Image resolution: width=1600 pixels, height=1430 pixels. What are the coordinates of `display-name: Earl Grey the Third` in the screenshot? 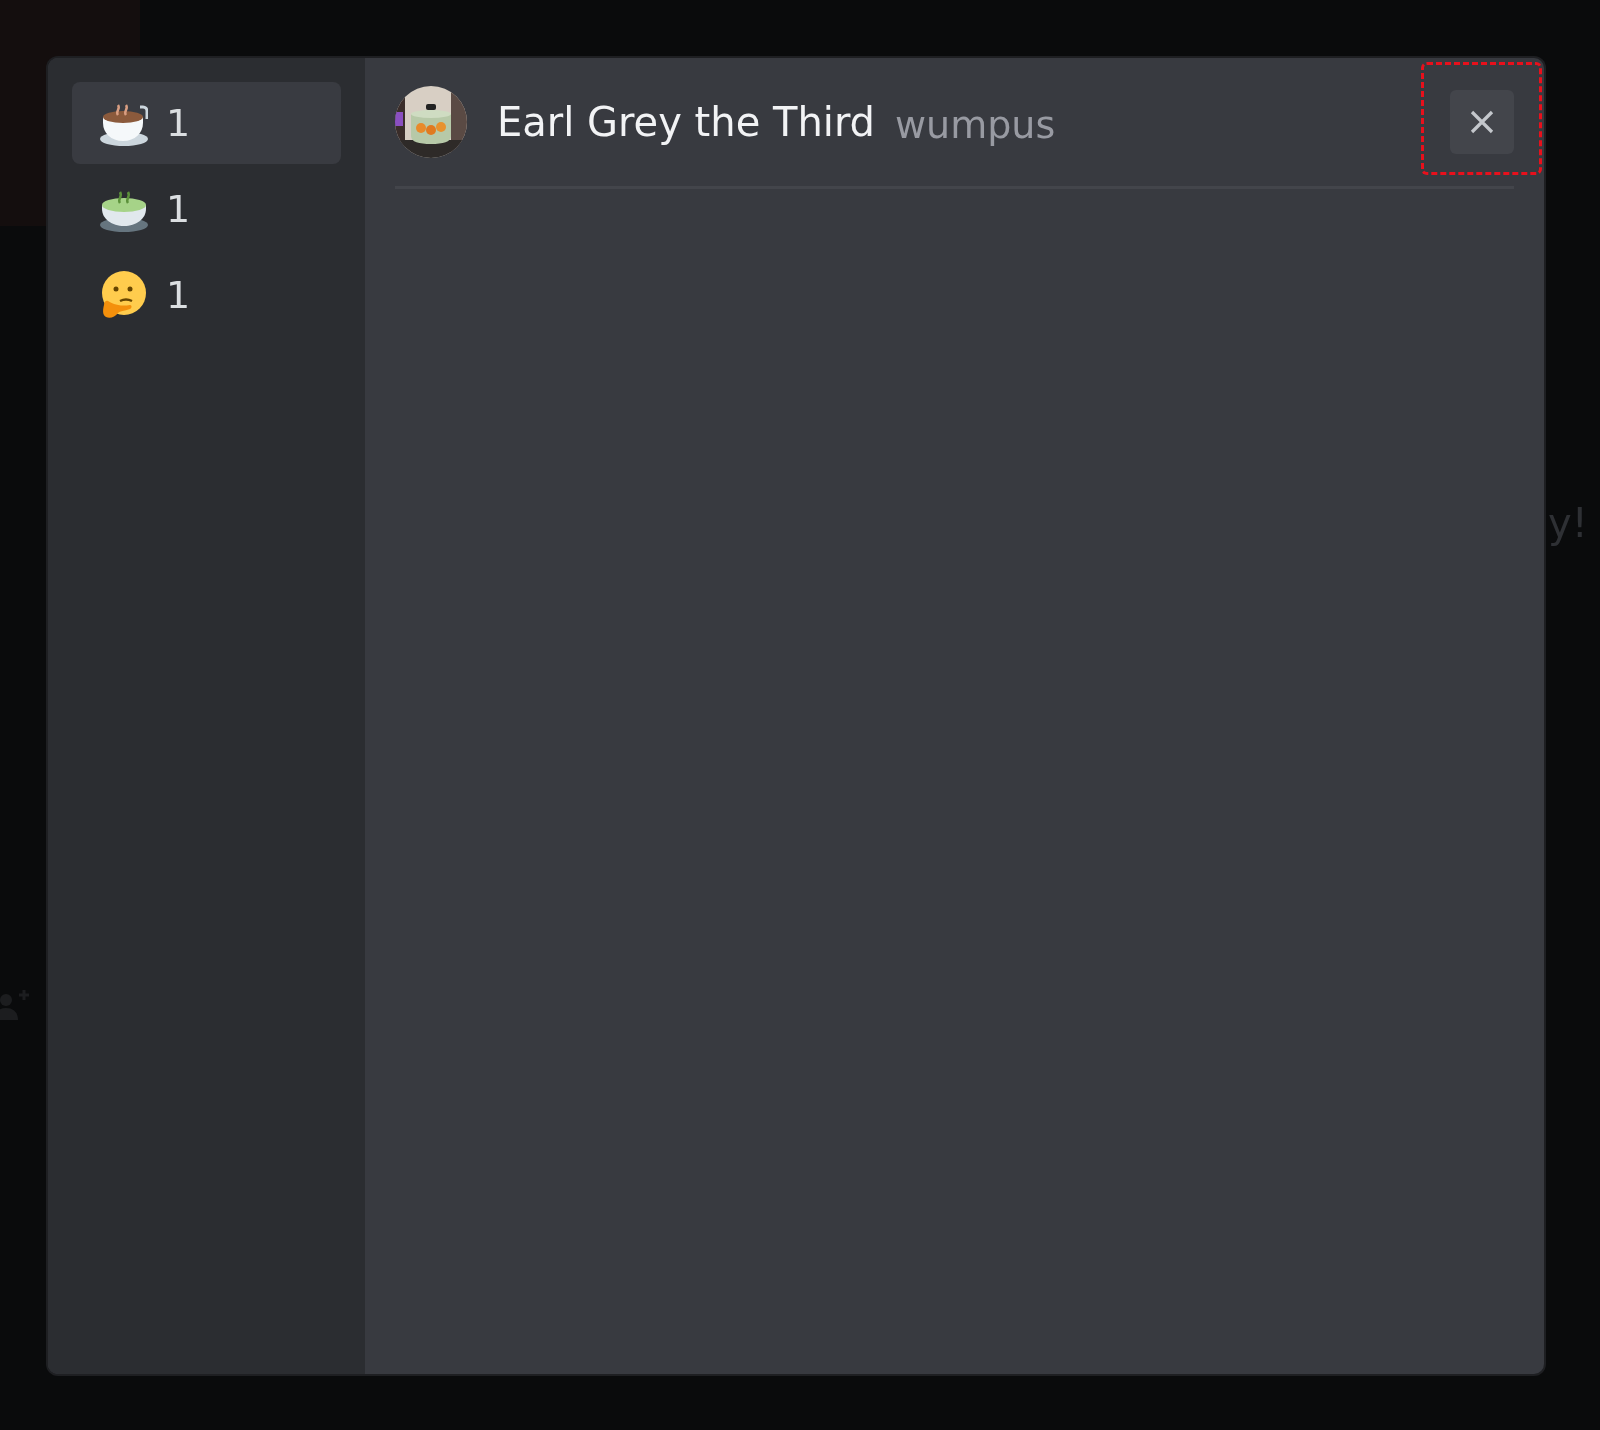 It's located at (686, 122).